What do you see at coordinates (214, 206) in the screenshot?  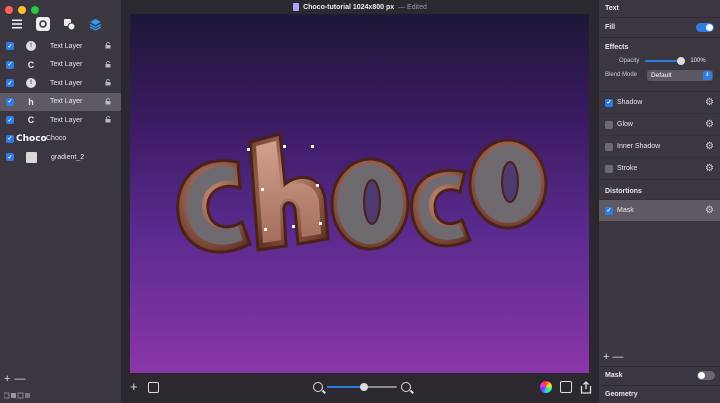 I see `artwork-letter-c` at bounding box center [214, 206].